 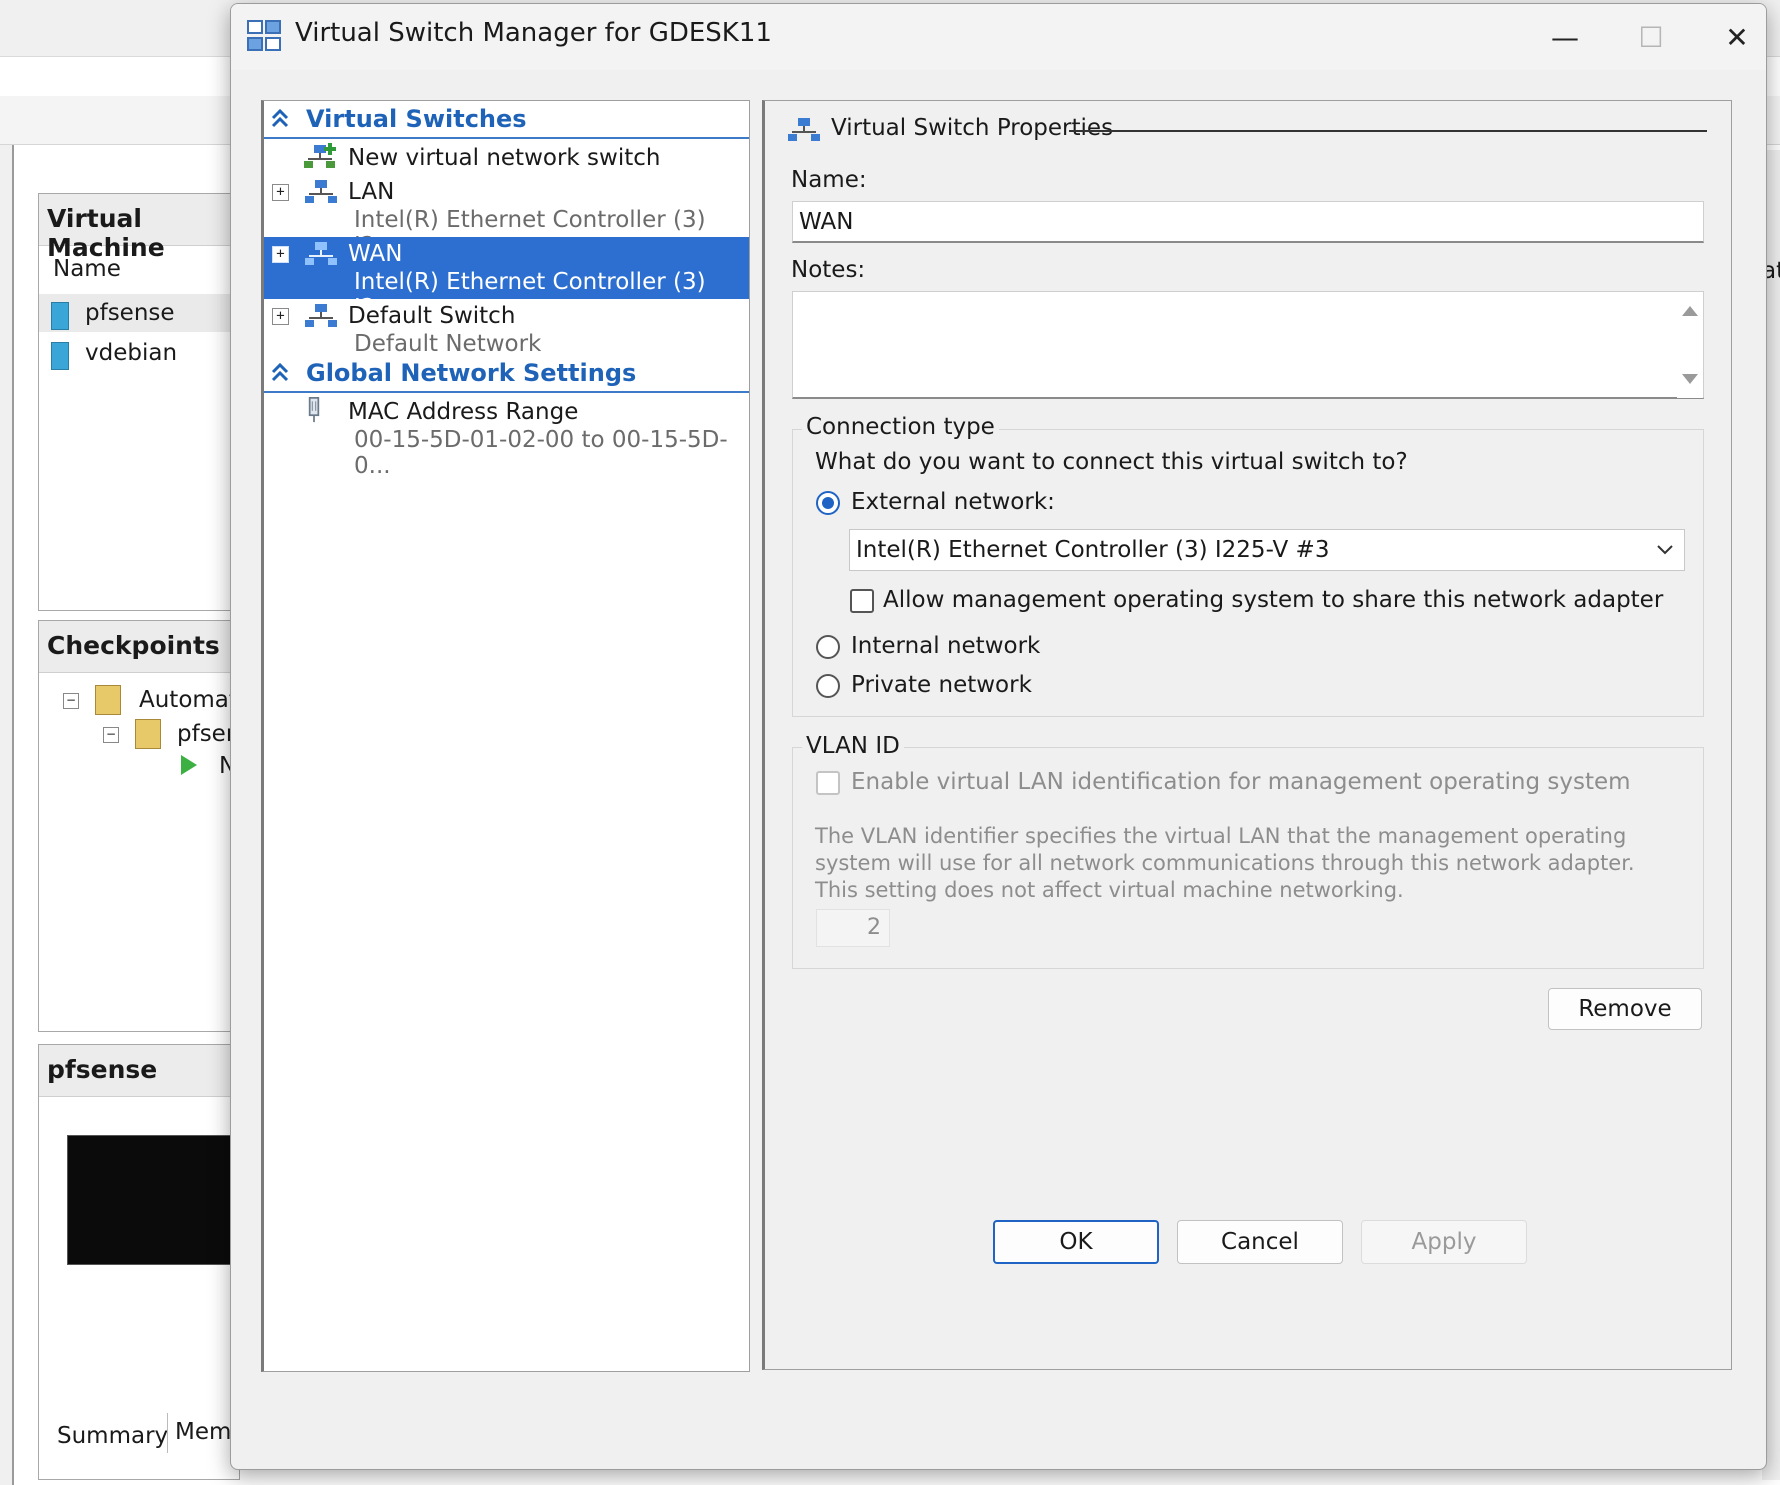 What do you see at coordinates (826, 222) in the screenshot?
I see `name-value: WAN` at bounding box center [826, 222].